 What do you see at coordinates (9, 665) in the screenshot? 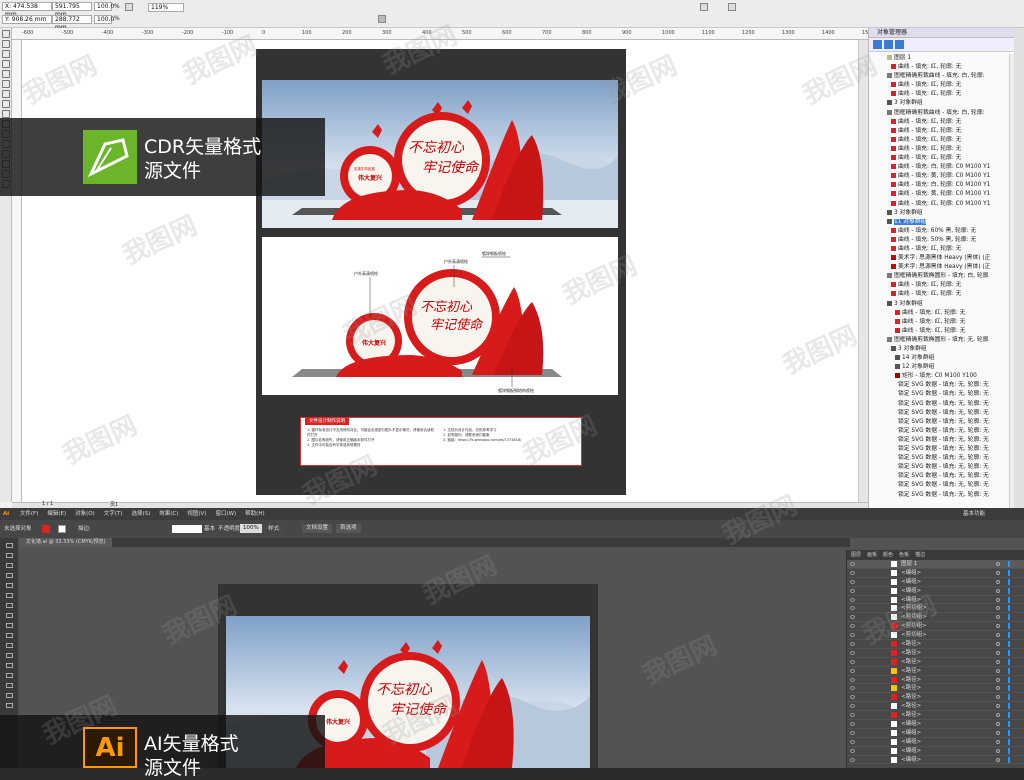
I see `ai-shape-builder-icon` at bounding box center [9, 665].